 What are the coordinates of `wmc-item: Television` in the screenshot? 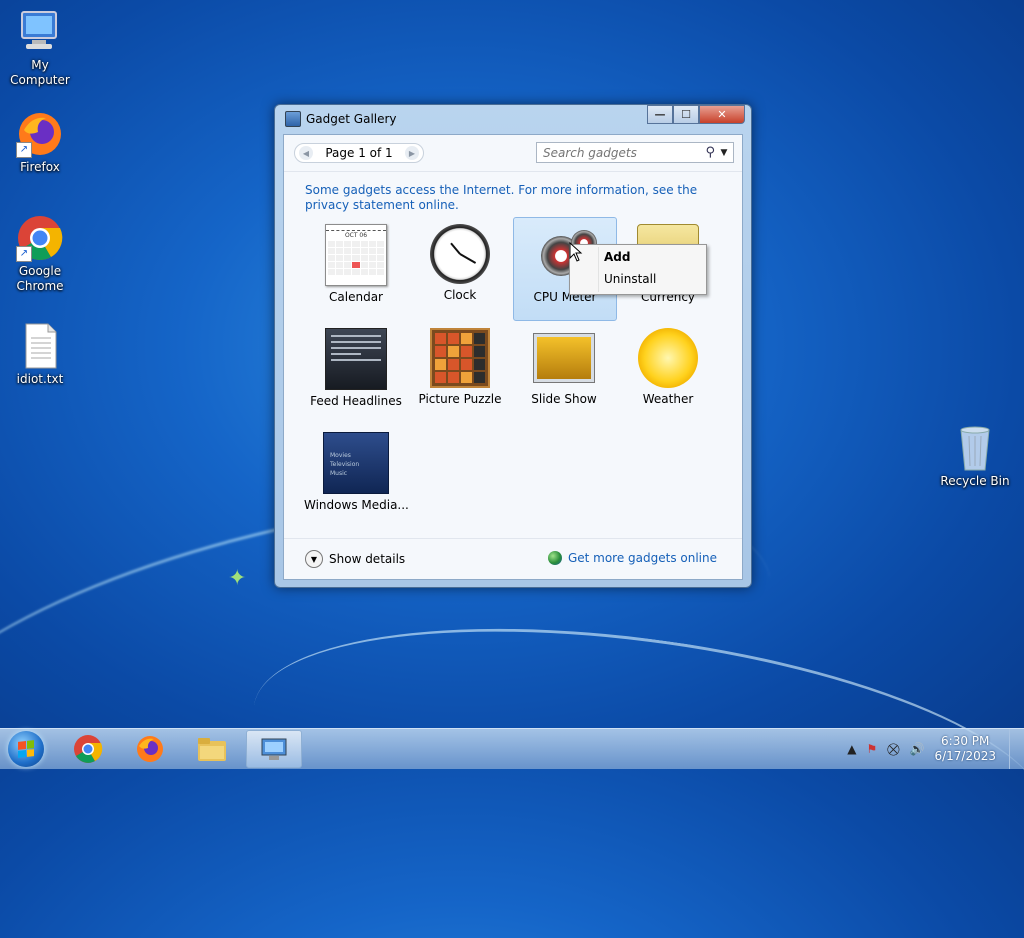 It's located at (345, 464).